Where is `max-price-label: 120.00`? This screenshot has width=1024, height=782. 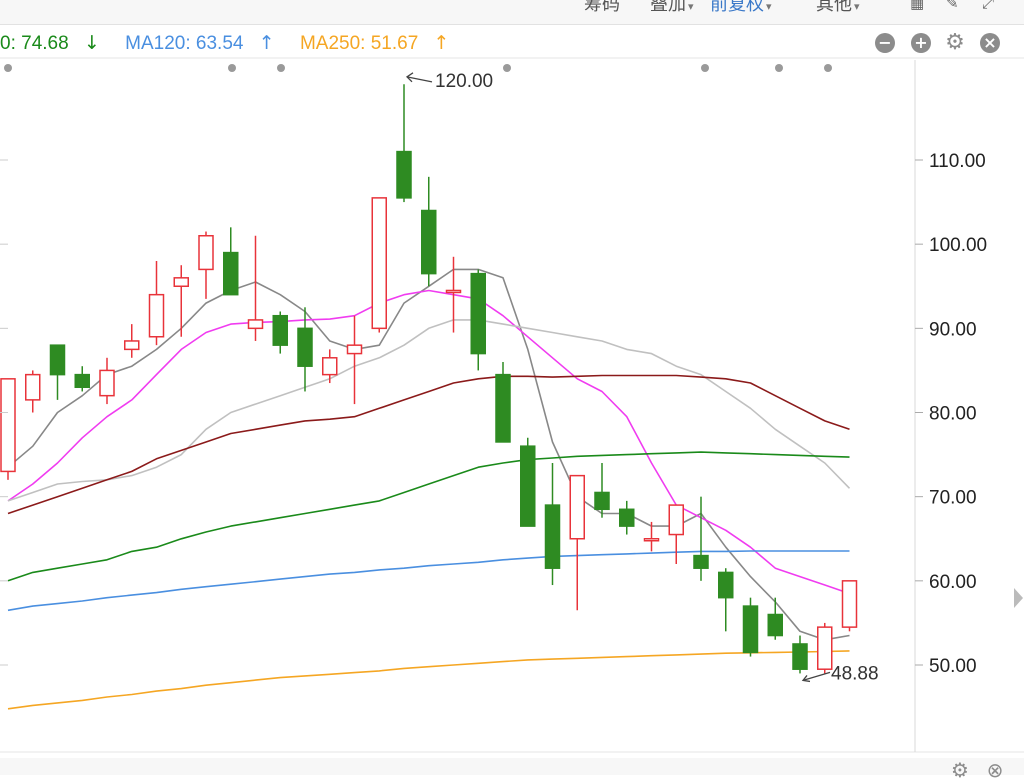 max-price-label: 120.00 is located at coordinates (464, 81).